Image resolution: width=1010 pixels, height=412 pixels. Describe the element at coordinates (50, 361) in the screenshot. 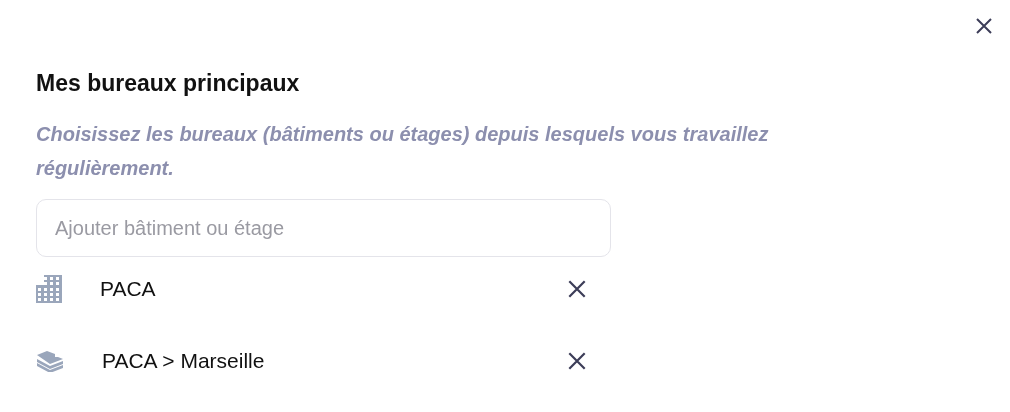

I see `layers-icon` at that location.